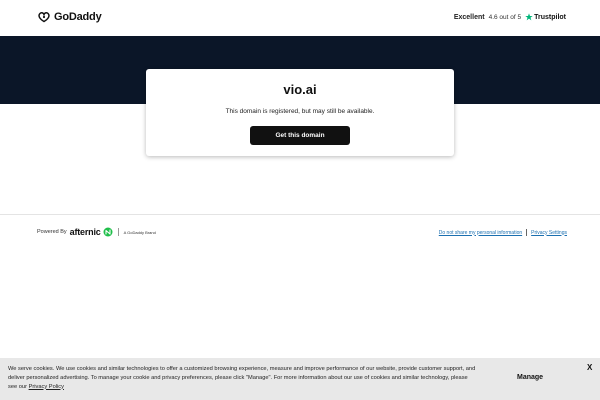 This screenshot has width=600, height=400. Describe the element at coordinates (108, 232) in the screenshot. I see `afternic-icon` at that location.